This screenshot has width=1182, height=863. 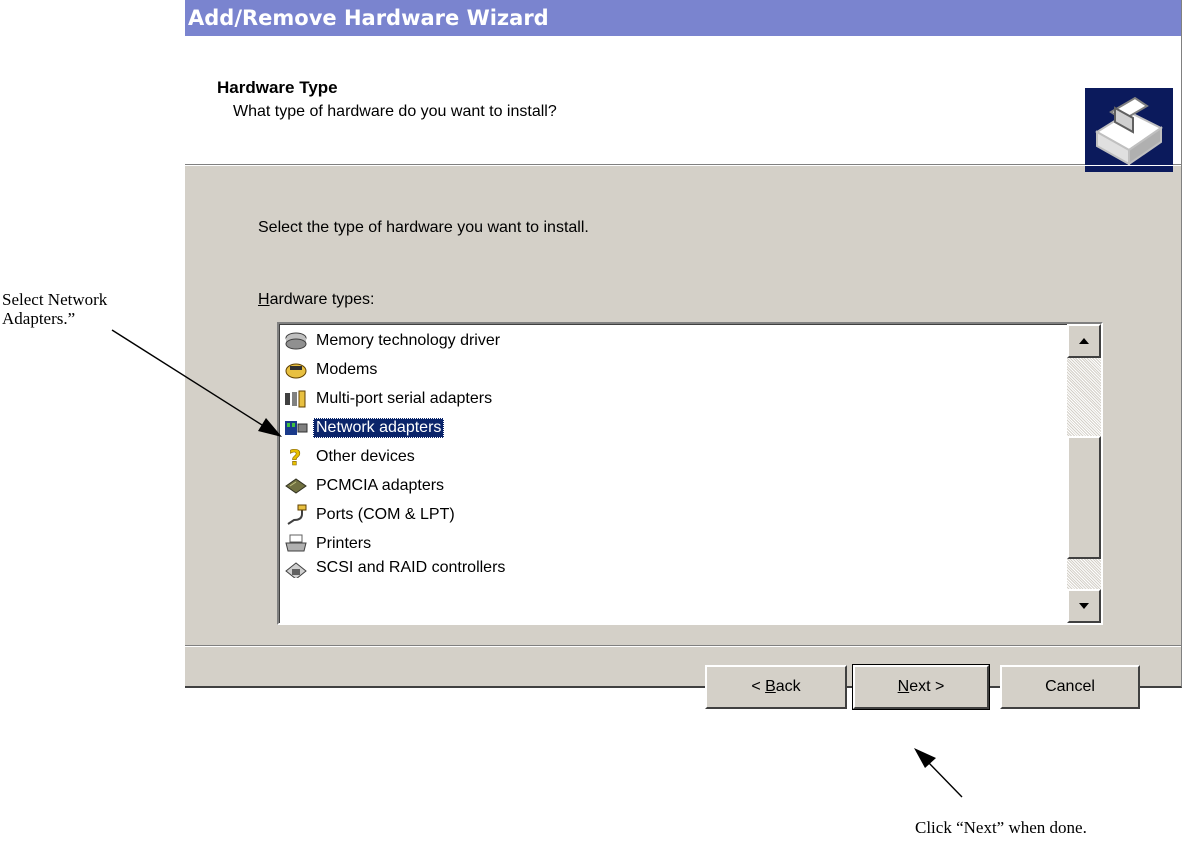 I want to click on arrow-to-network-adapters, so click(x=196, y=383).